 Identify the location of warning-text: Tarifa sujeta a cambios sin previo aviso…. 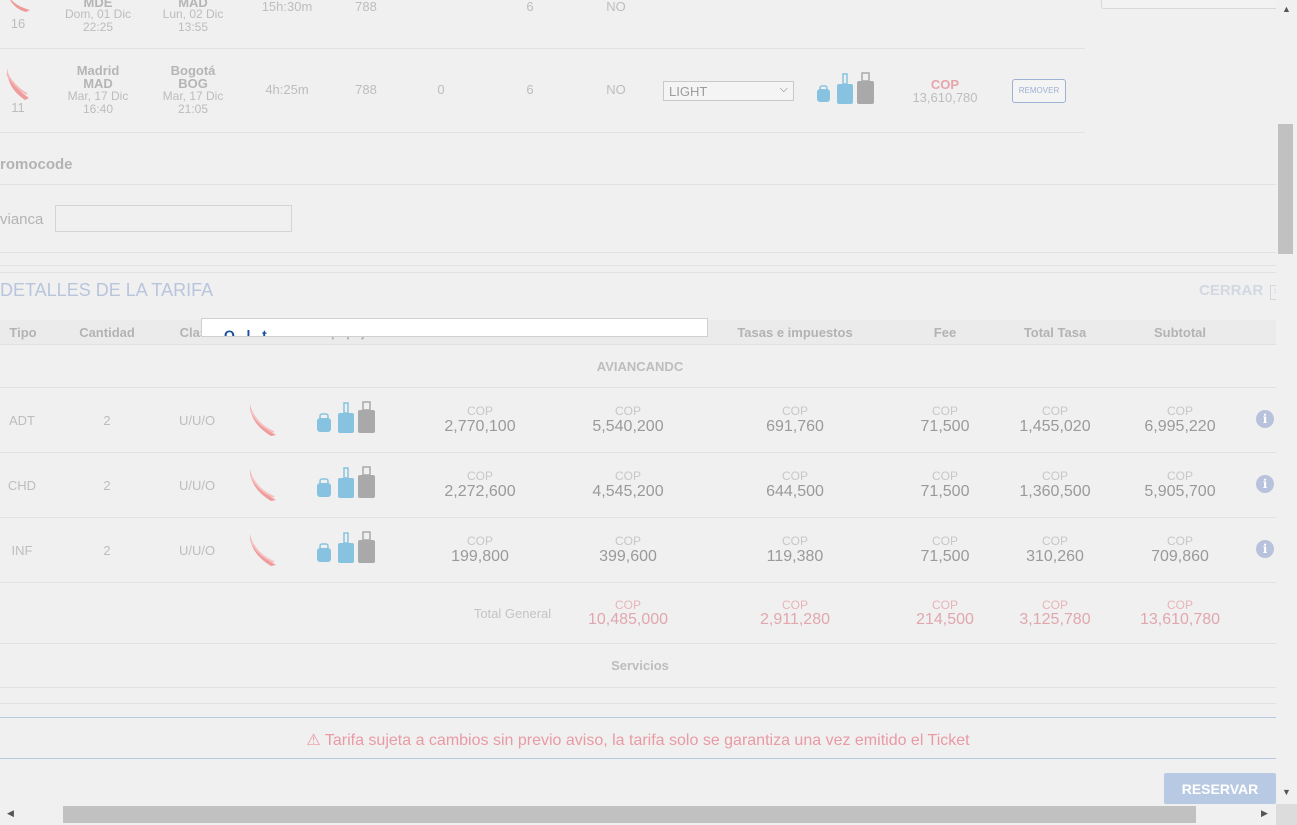
(647, 740).